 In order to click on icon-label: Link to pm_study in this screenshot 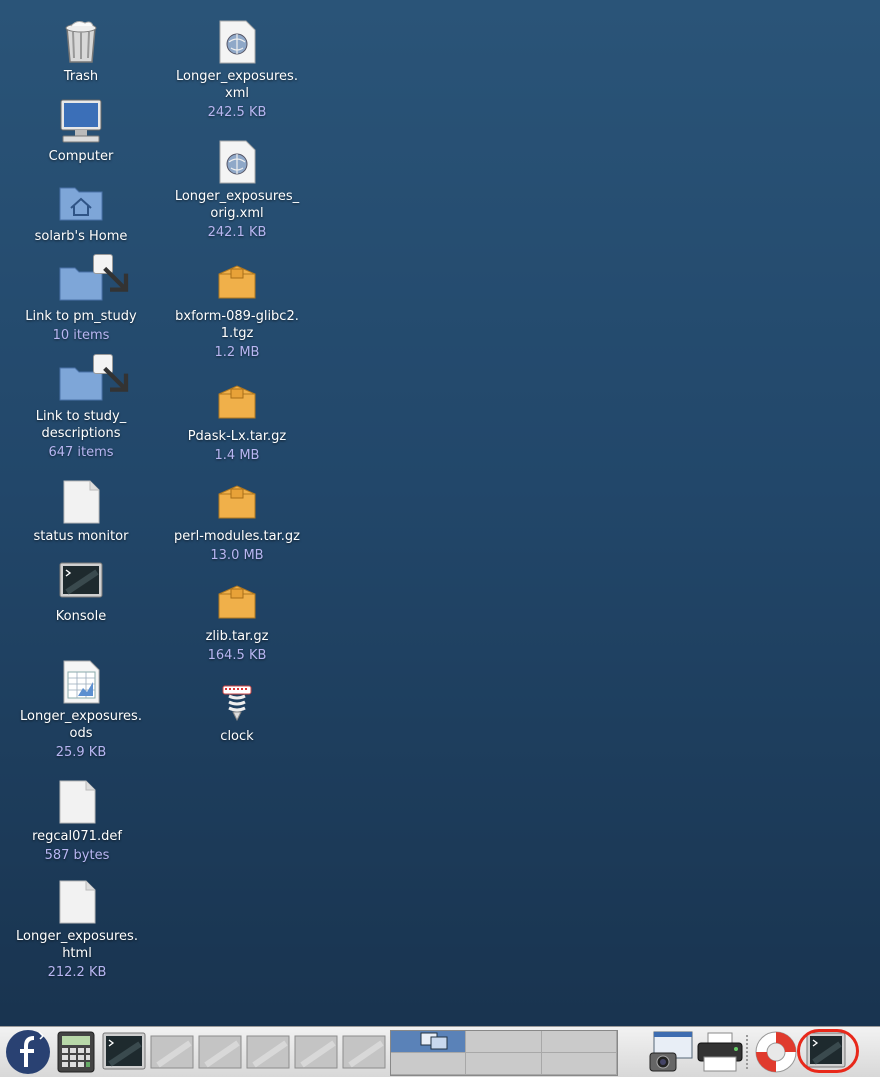, I will do `click(81, 316)`.